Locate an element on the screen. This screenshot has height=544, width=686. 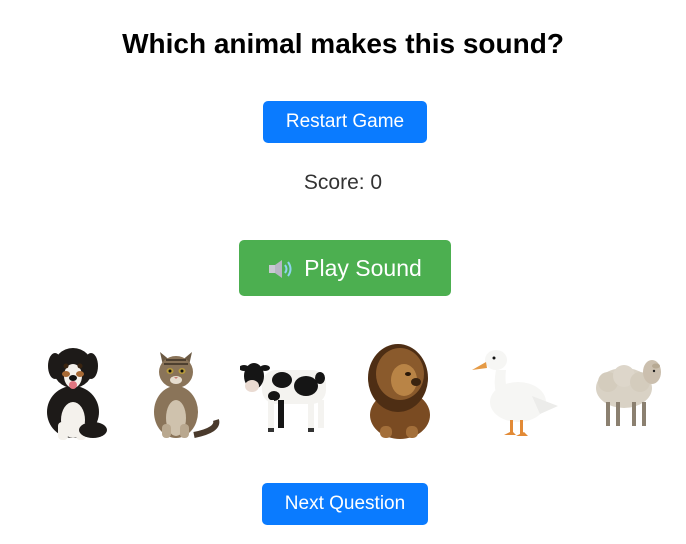
animal-option-sheep is located at coordinates (631, 392).